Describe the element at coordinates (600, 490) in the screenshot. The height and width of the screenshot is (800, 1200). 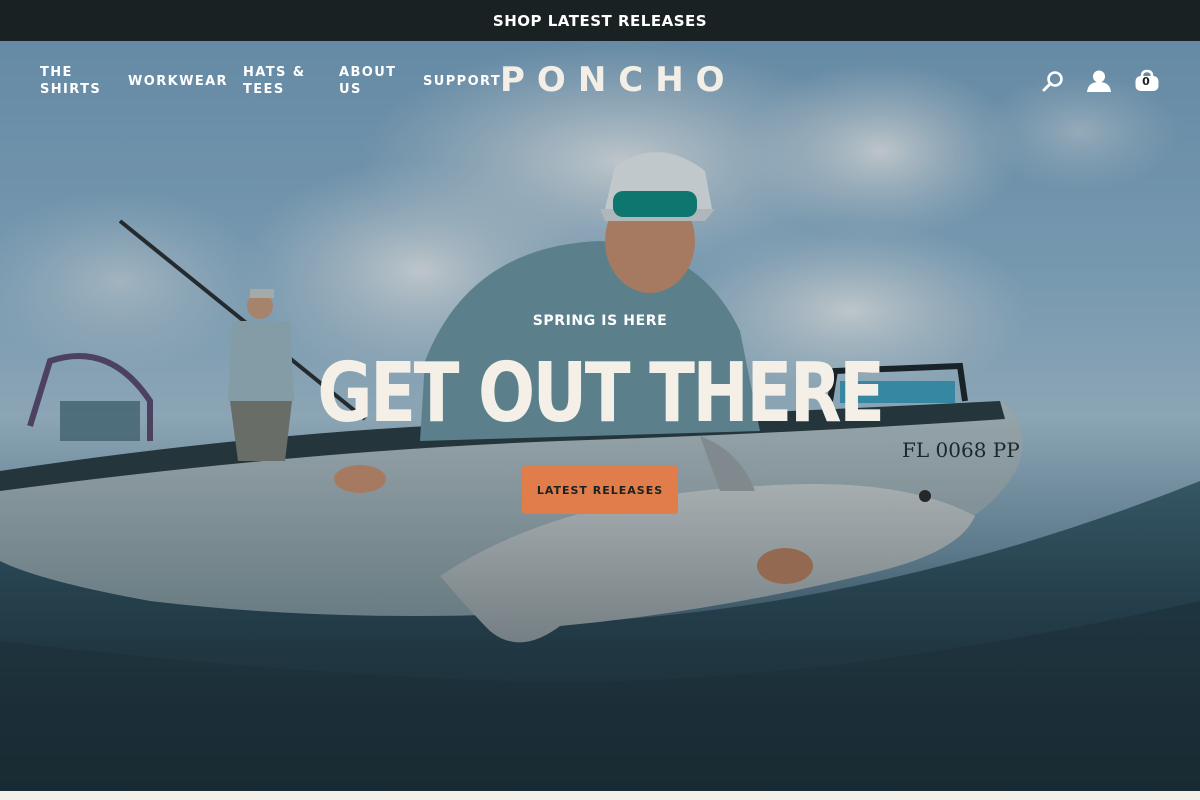
I see `latest-releases-button: LATEST RELEASES` at that location.